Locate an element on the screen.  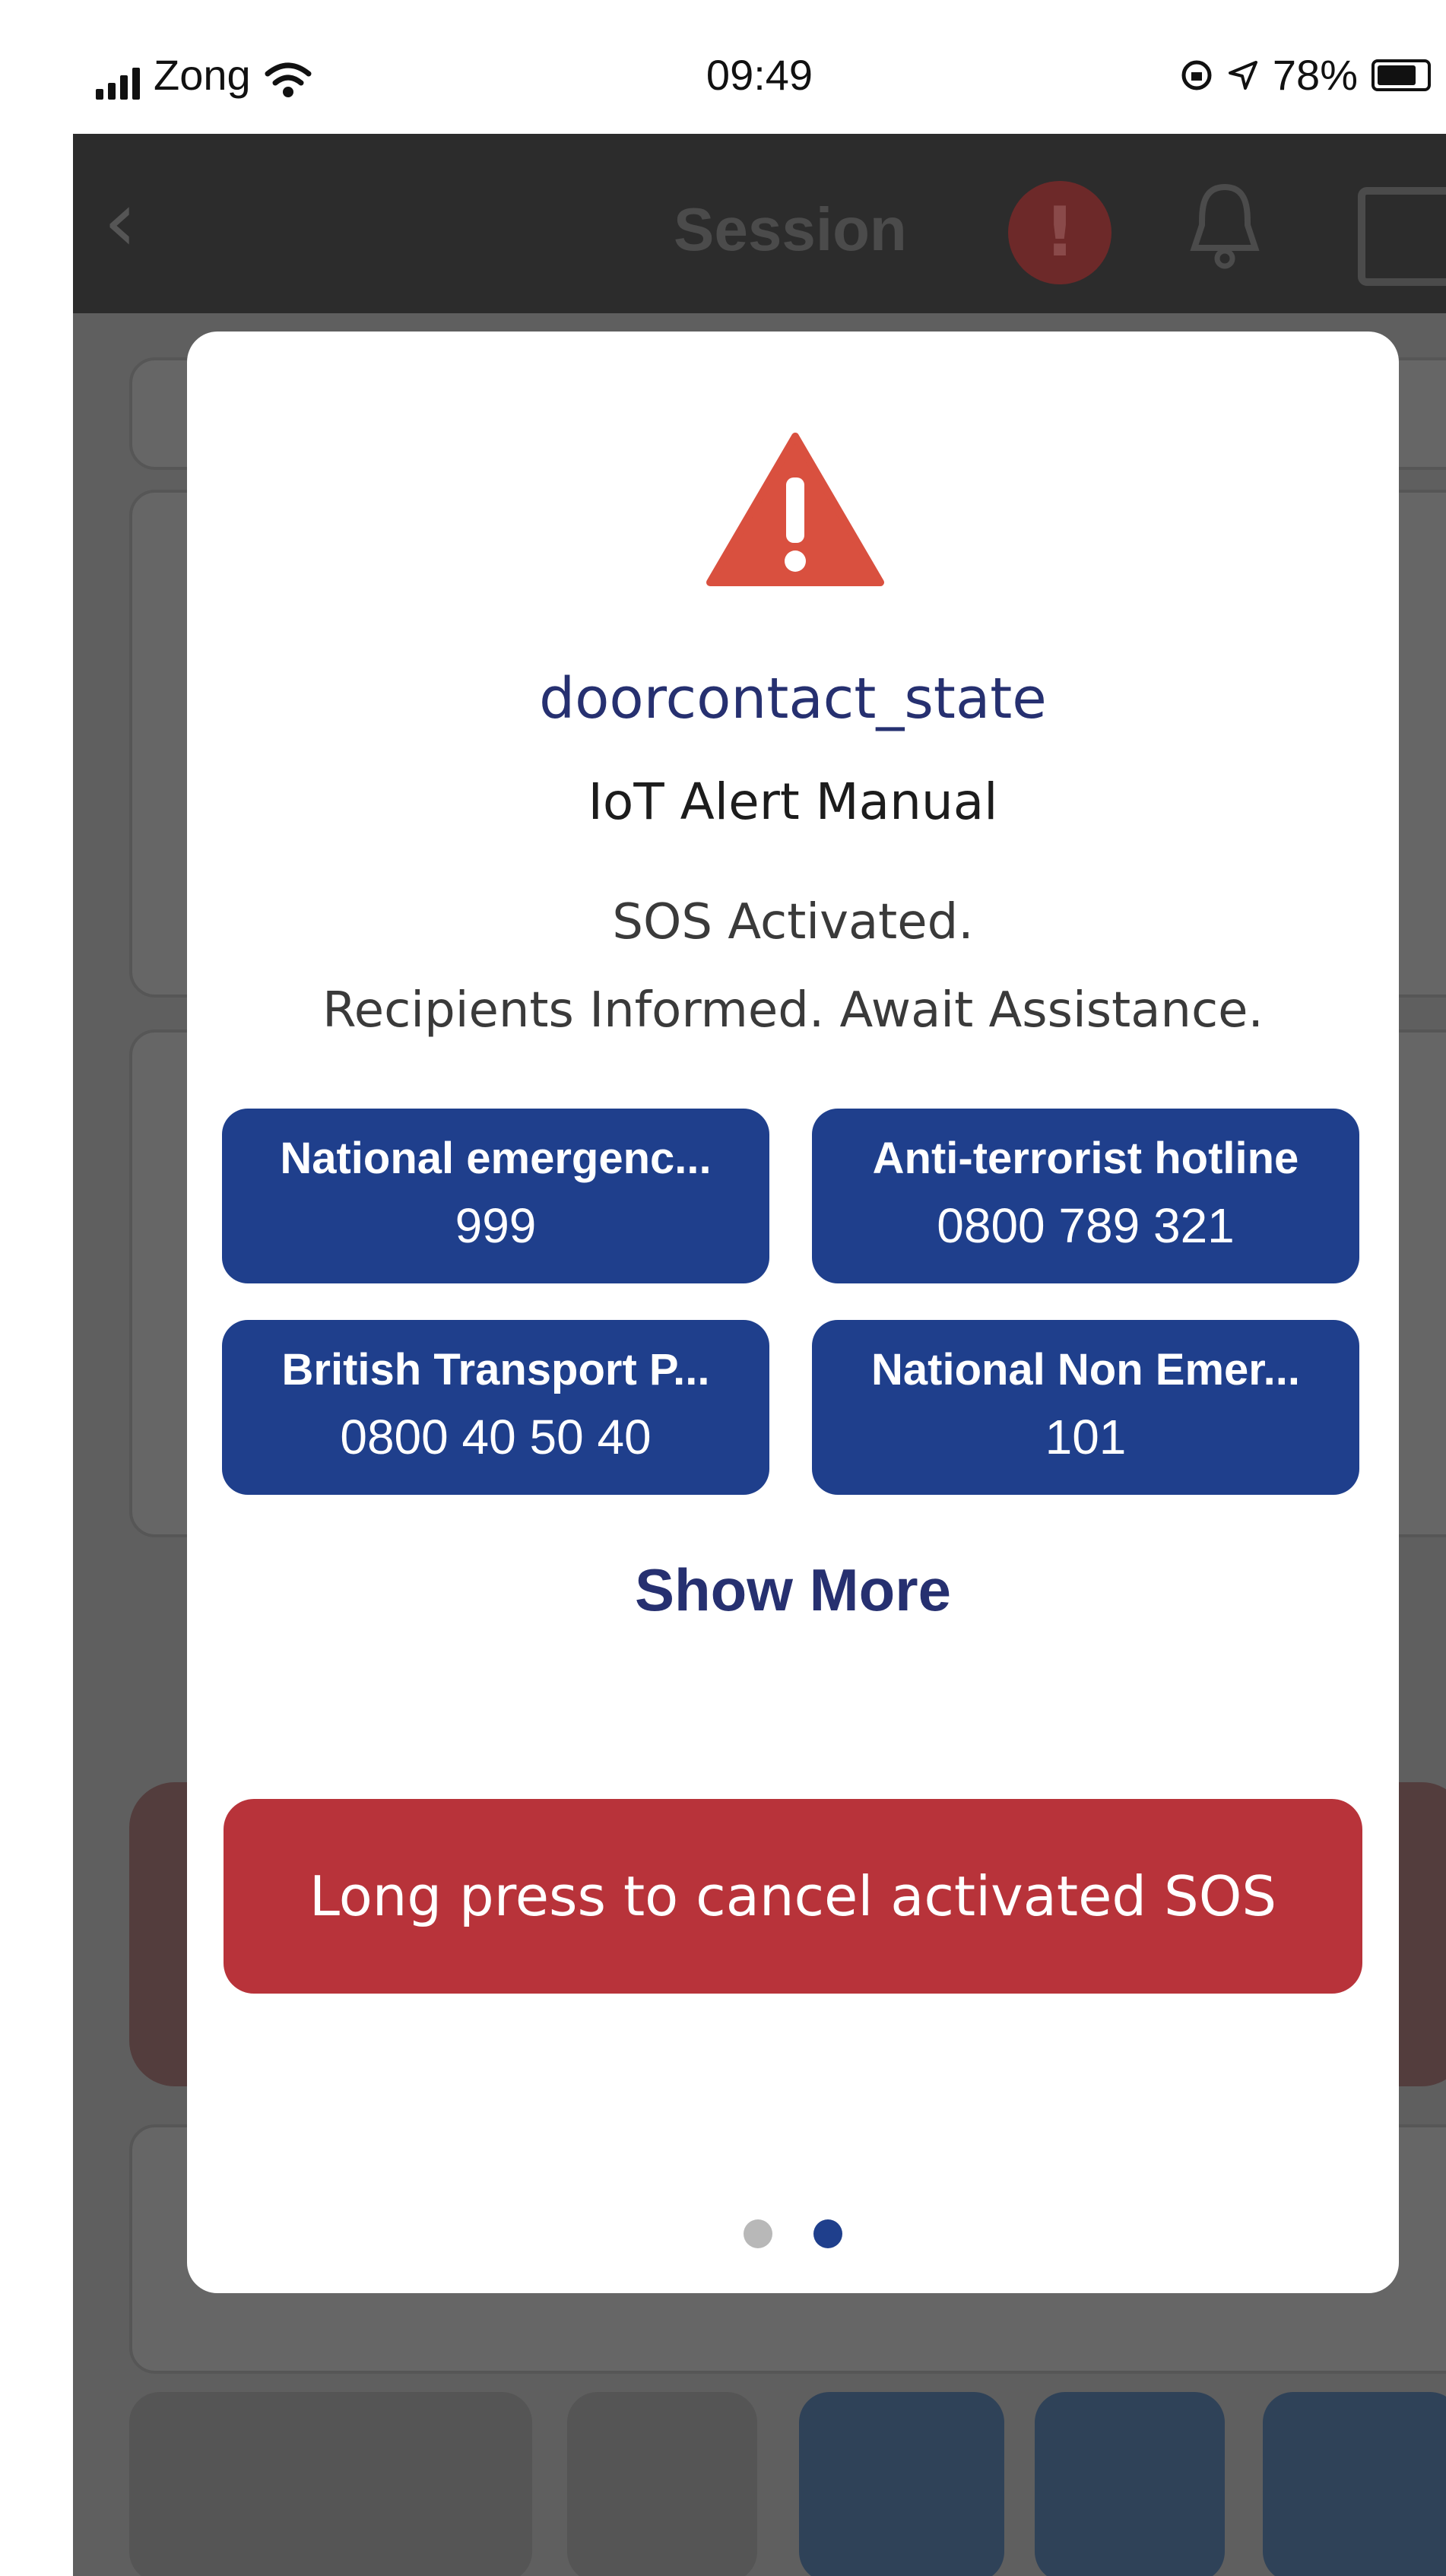
contact-number: 101 is located at coordinates (1086, 1437).